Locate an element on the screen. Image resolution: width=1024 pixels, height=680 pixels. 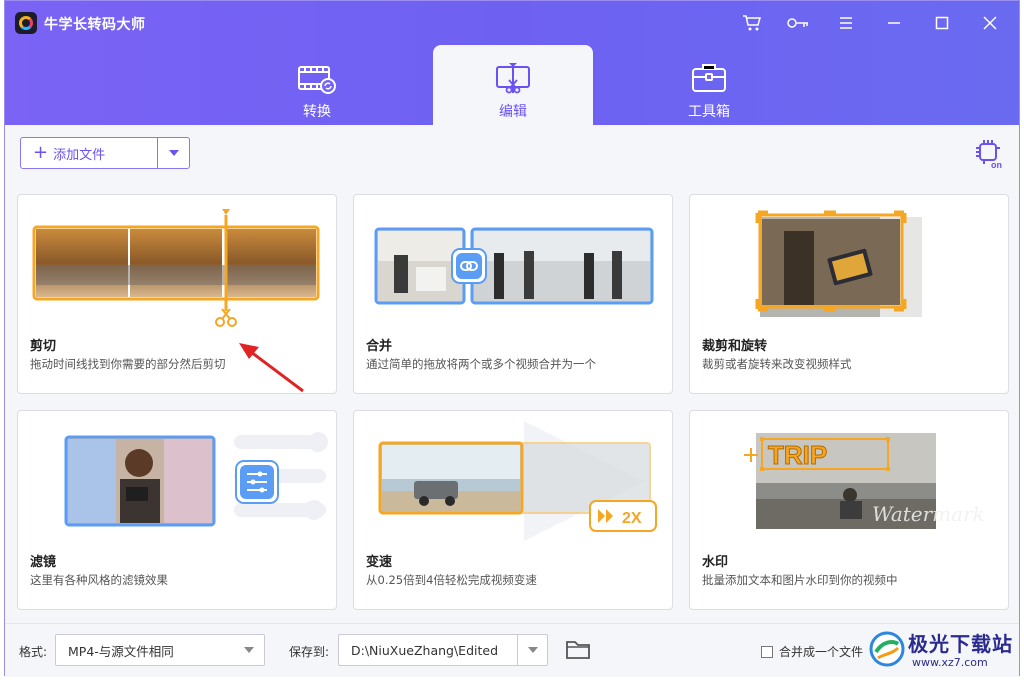
site-watermark: 极光下载站 www.xz7.com is located at coordinates (944, 651).